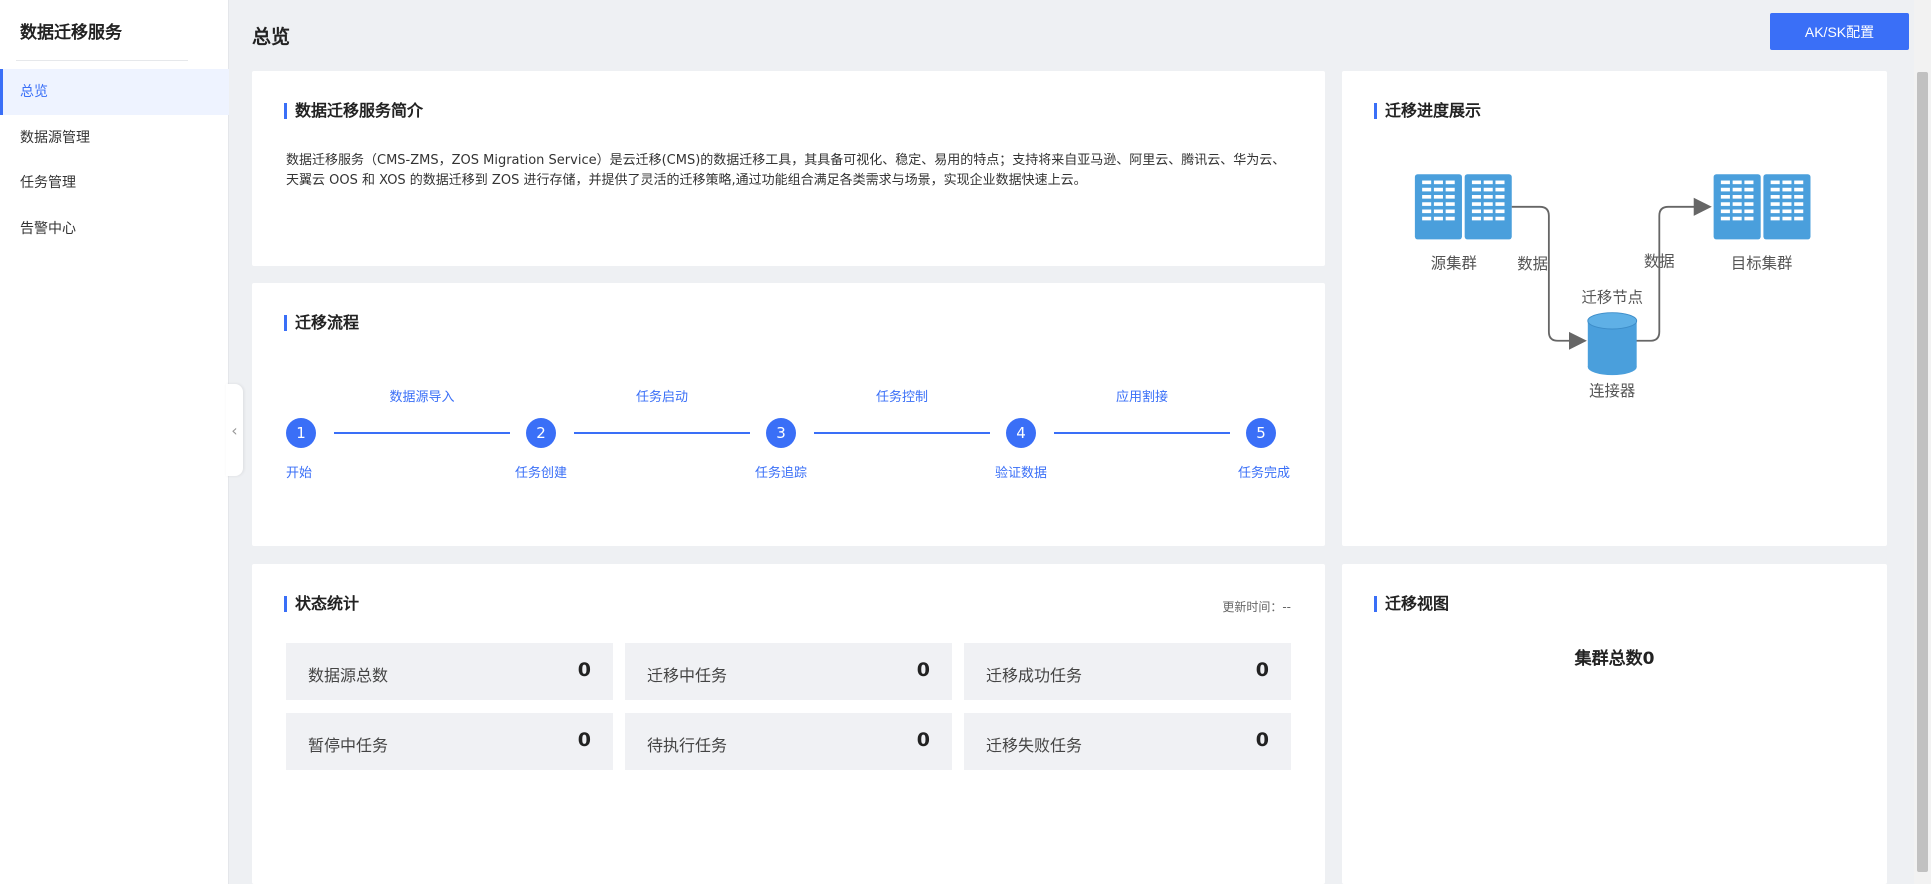  What do you see at coordinates (321, 323) in the screenshot?
I see `process-title: 迁移流程` at bounding box center [321, 323].